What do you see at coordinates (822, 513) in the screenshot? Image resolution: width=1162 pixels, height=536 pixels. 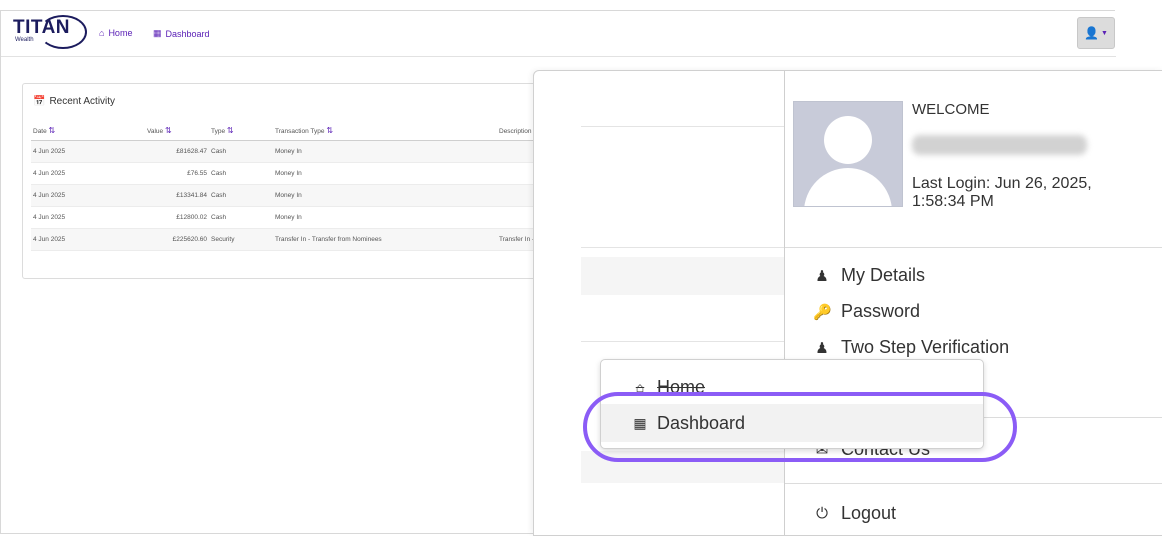 I see `power-icon: ⏻` at bounding box center [822, 513].